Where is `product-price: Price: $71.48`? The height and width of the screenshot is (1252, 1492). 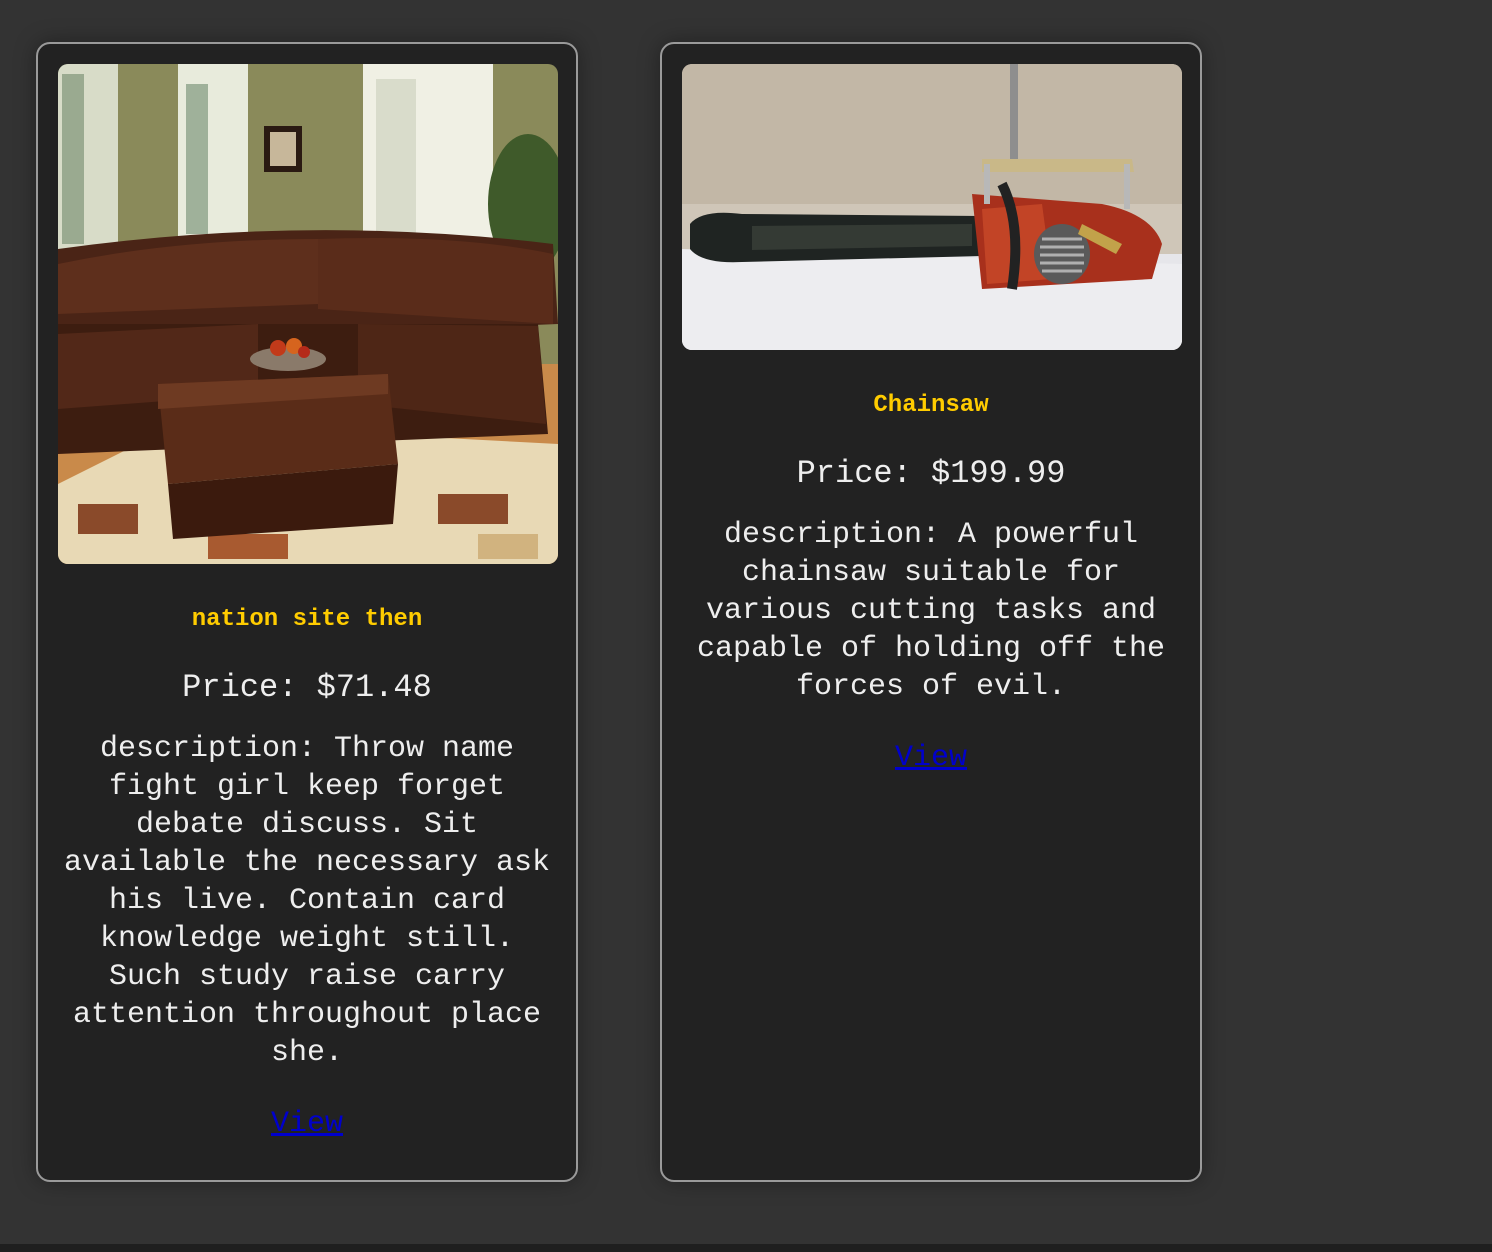
product-price: Price: $71.48 is located at coordinates (307, 687).